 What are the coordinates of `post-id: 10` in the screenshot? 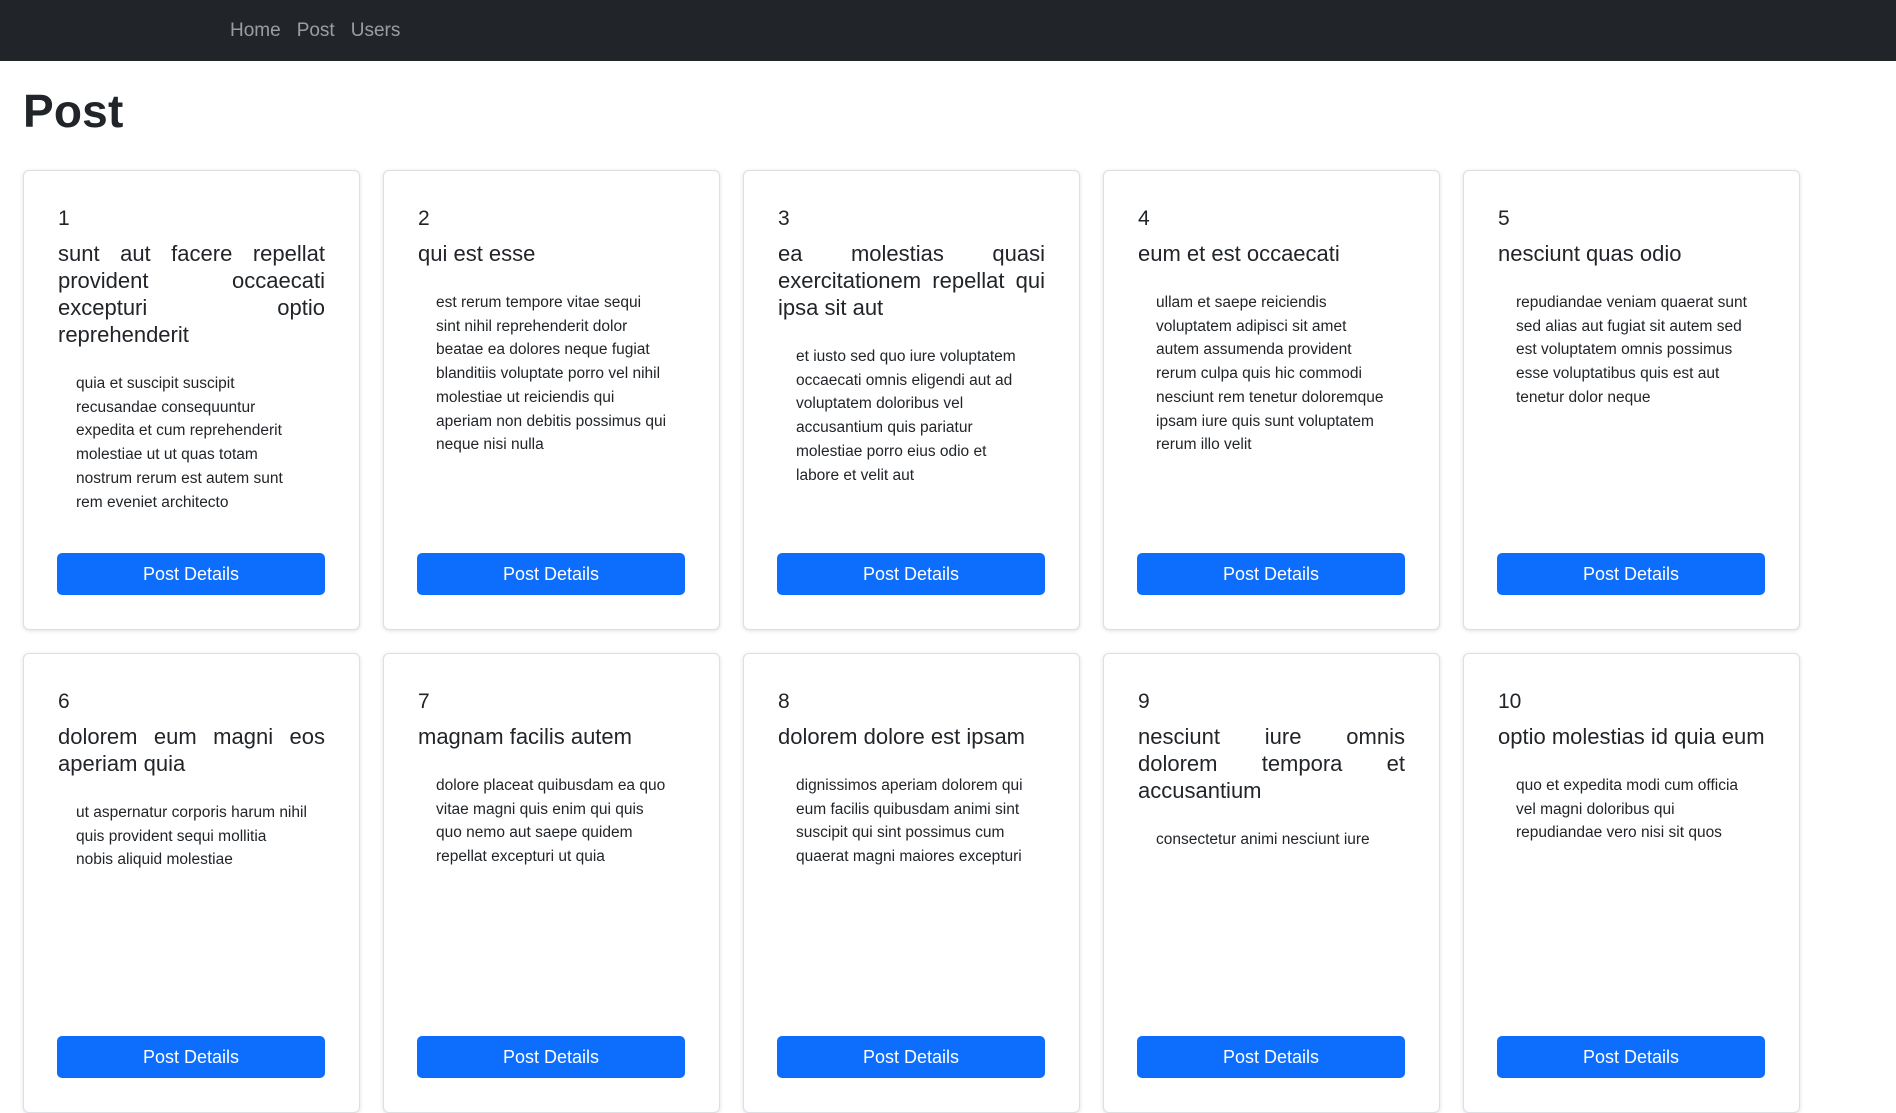 It's located at (1510, 701).